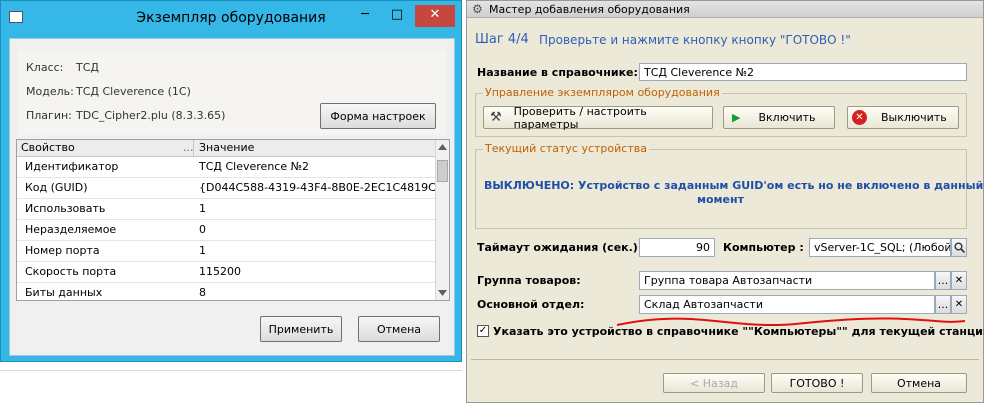  Describe the element at coordinates (226, 209) in the screenshot. I see `table-row: Использовать 1` at that location.